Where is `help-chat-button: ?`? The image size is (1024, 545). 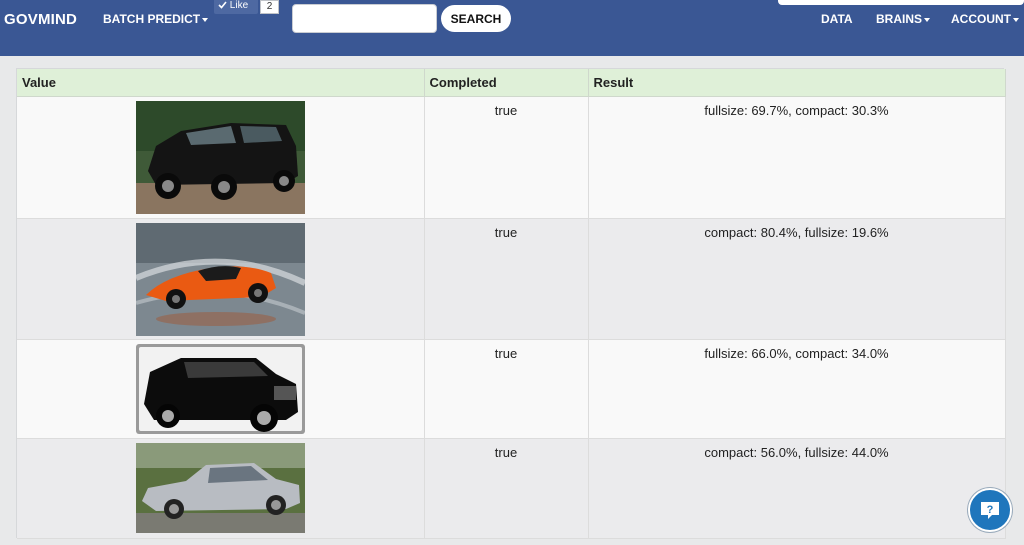 help-chat-button: ? is located at coordinates (990, 510).